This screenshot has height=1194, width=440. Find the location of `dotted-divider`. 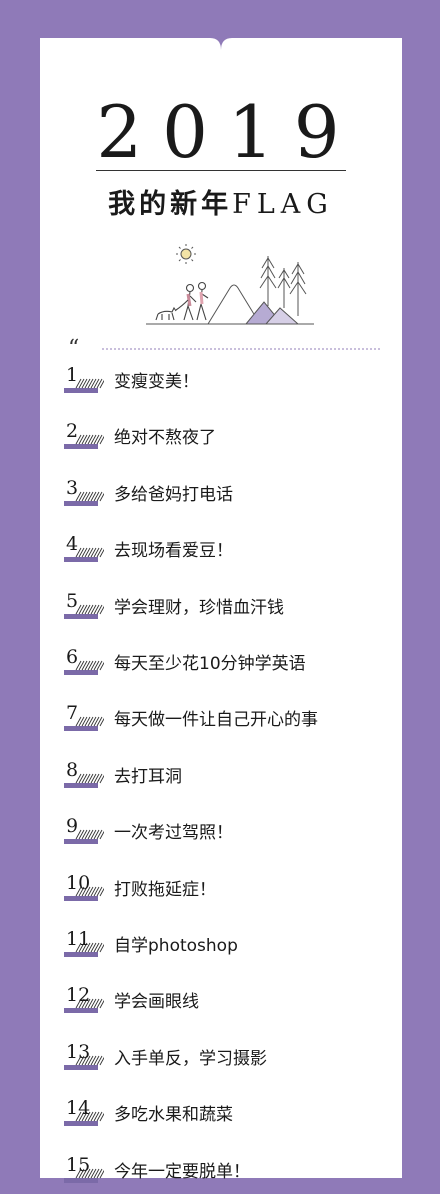

dotted-divider is located at coordinates (241, 349).